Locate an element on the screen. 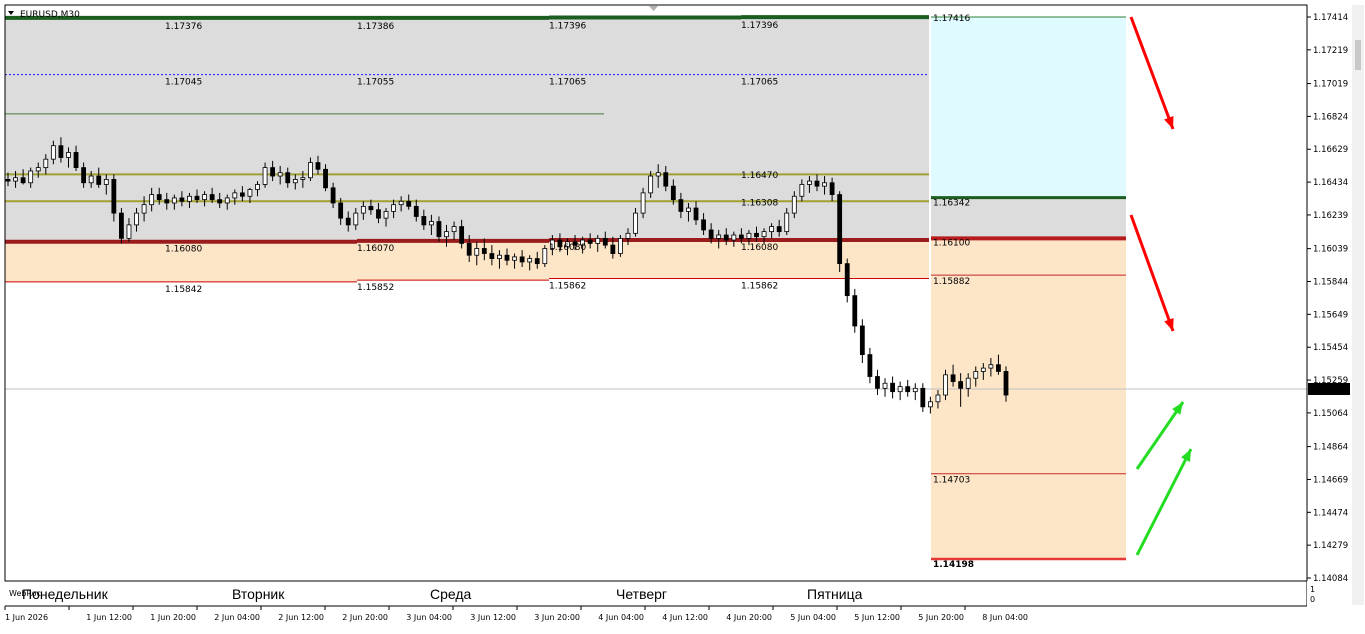  time-axis-label: 8 Jun 04:00 is located at coordinates (1005, 617).